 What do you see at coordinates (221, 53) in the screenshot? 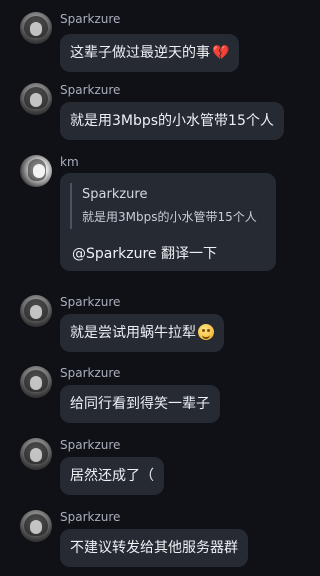
I see `broken-heart-icon: 💔` at bounding box center [221, 53].